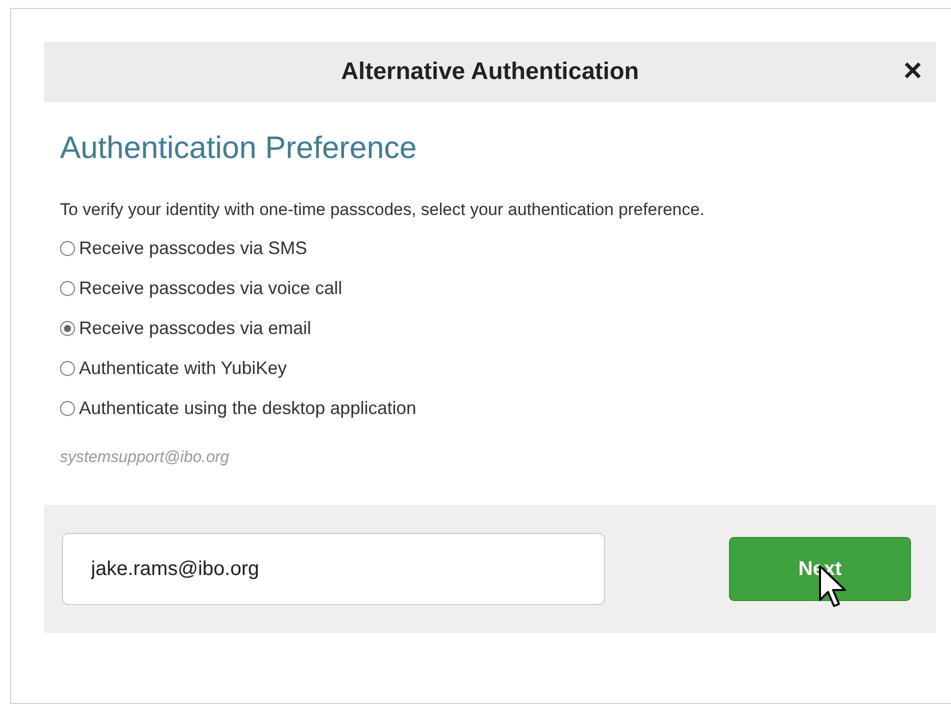 Image resolution: width=951 pixels, height=704 pixels. I want to click on instruction-text: To verify your identity with one-time passcodes, select your authentication preference., so click(383, 210).